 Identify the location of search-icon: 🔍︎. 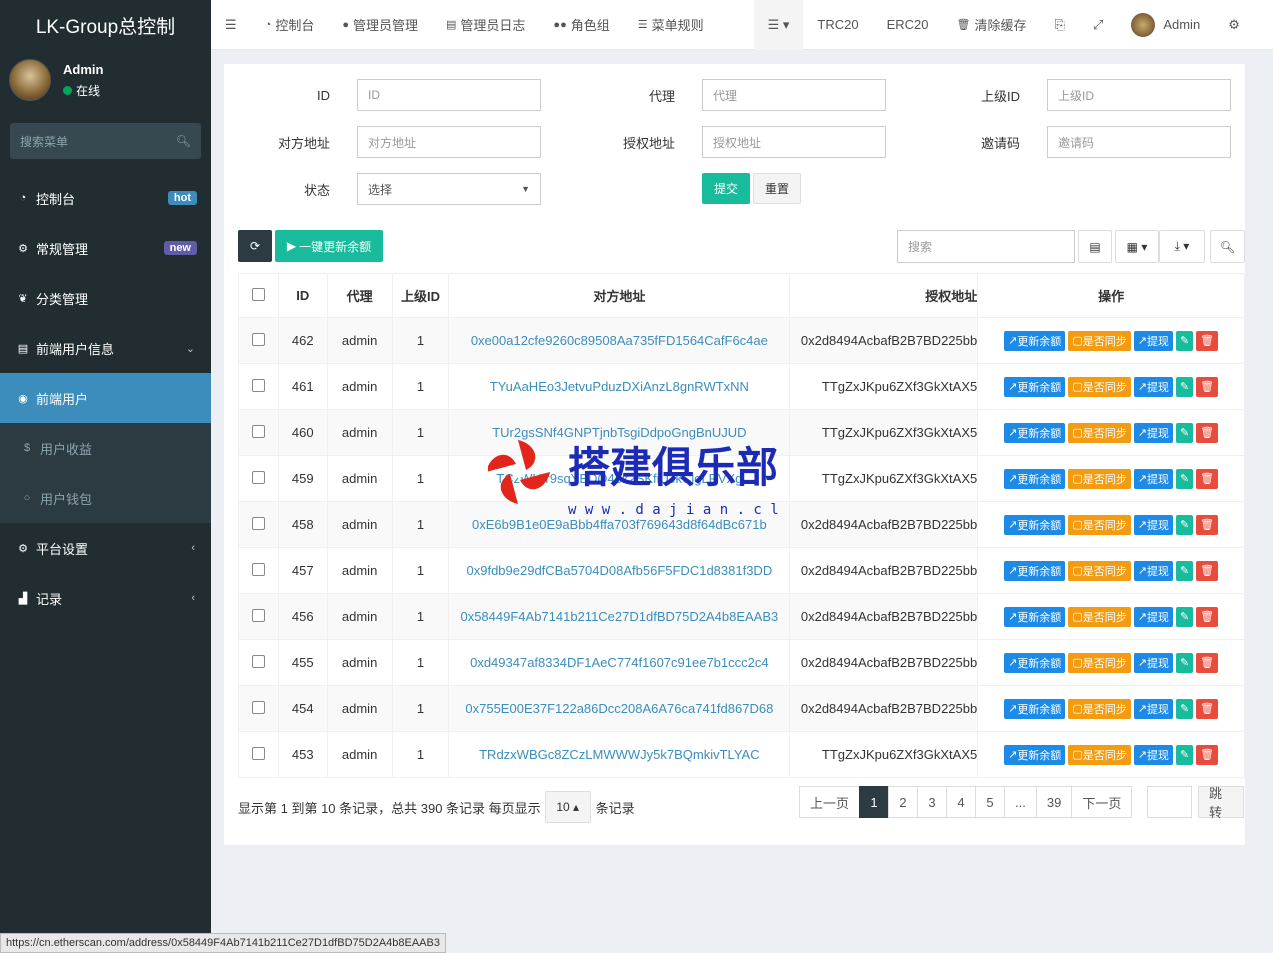
(183, 141).